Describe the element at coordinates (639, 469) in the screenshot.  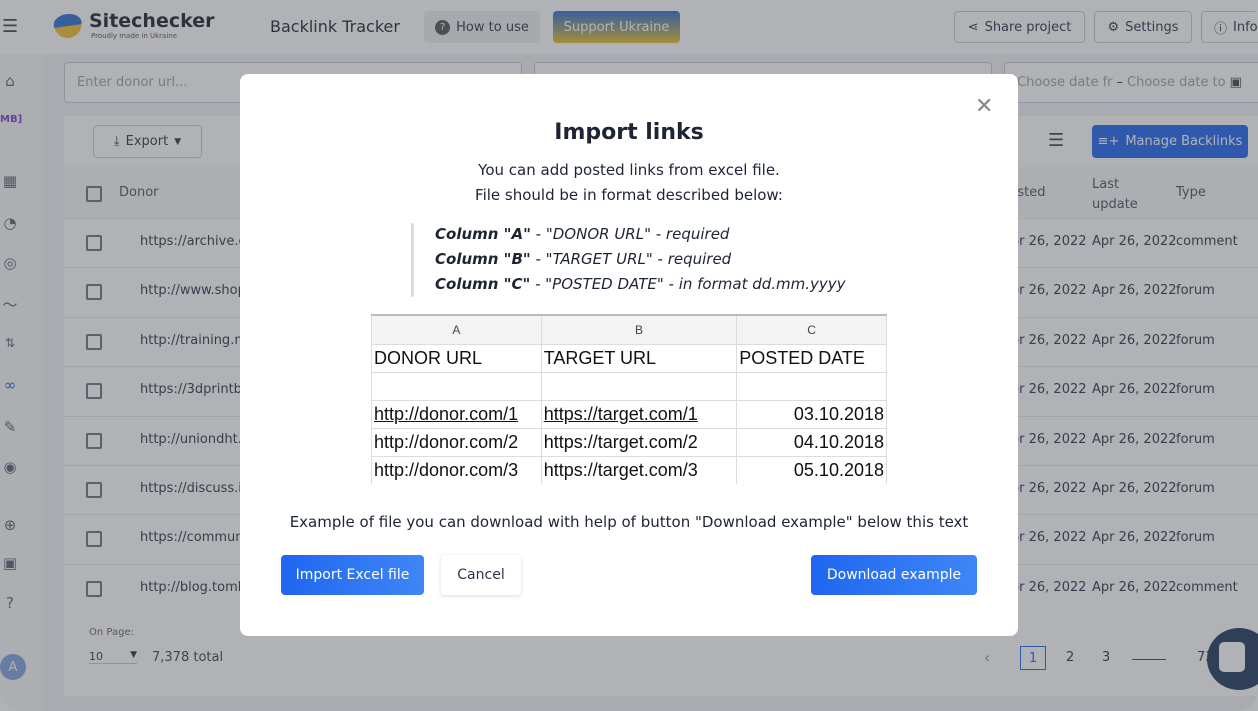
I see `example-cell: https://target.com/3` at that location.